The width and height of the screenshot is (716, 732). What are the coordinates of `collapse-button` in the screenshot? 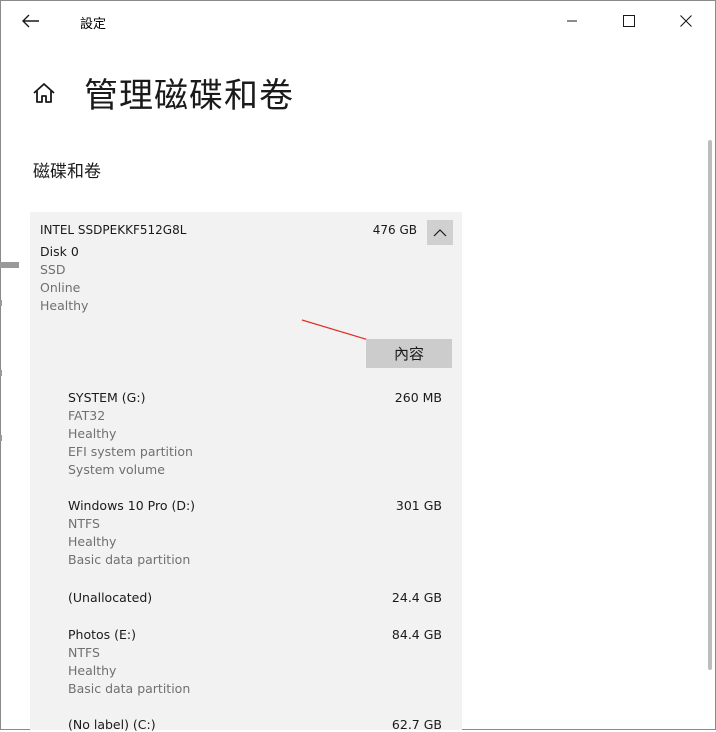 It's located at (440, 232).